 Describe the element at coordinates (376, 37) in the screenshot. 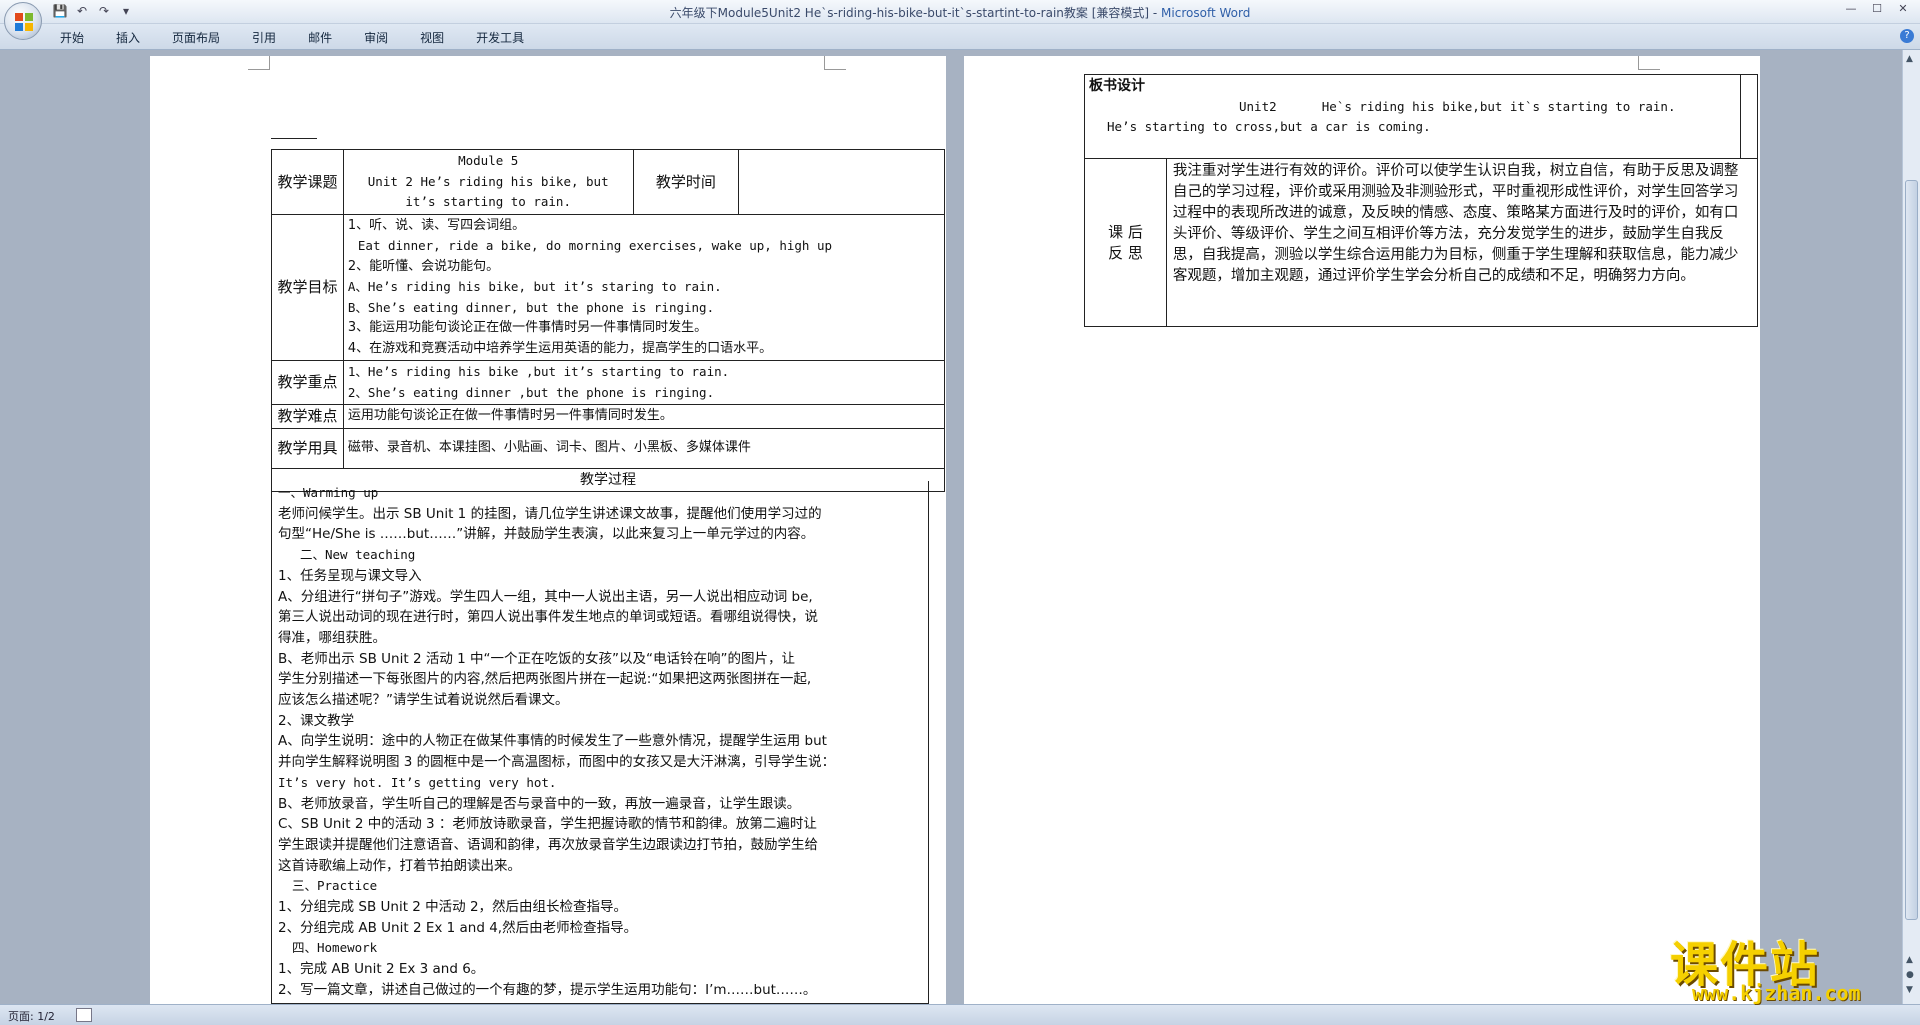

I see `tab-review: 审阅` at that location.